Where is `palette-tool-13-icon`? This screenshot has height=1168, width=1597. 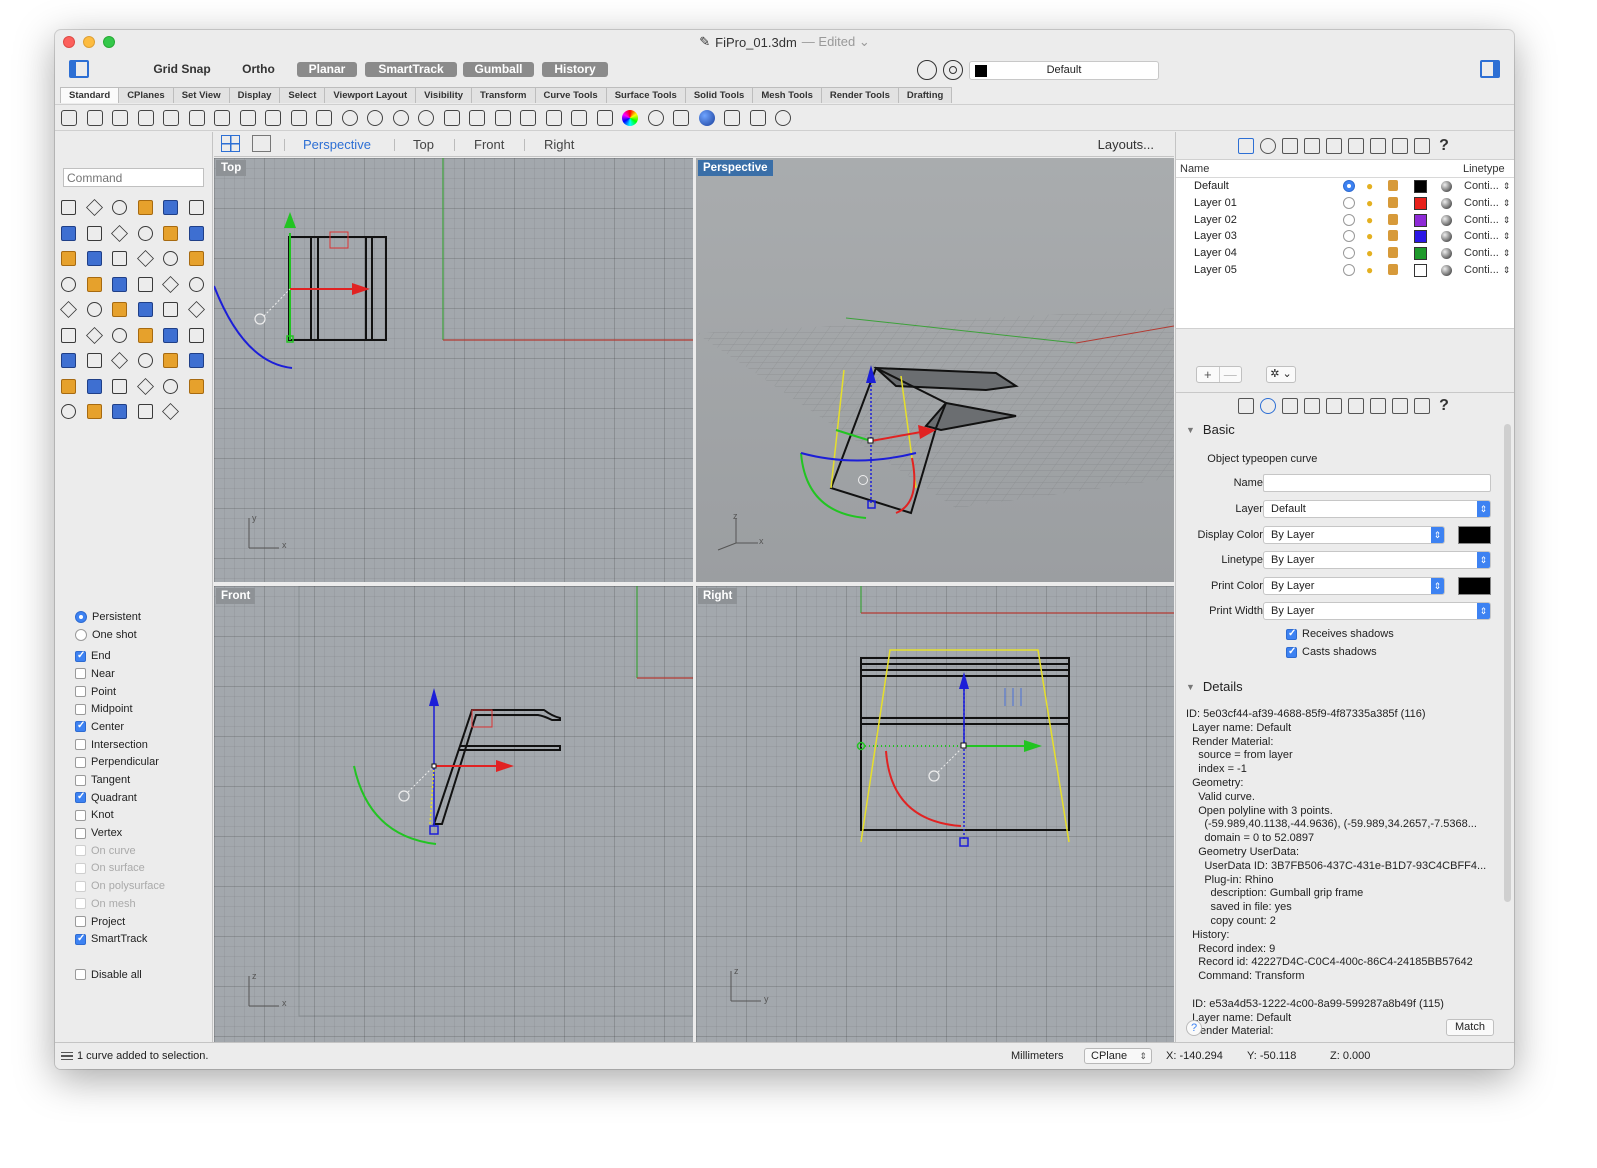 palette-tool-13-icon is located at coordinates (68, 258).